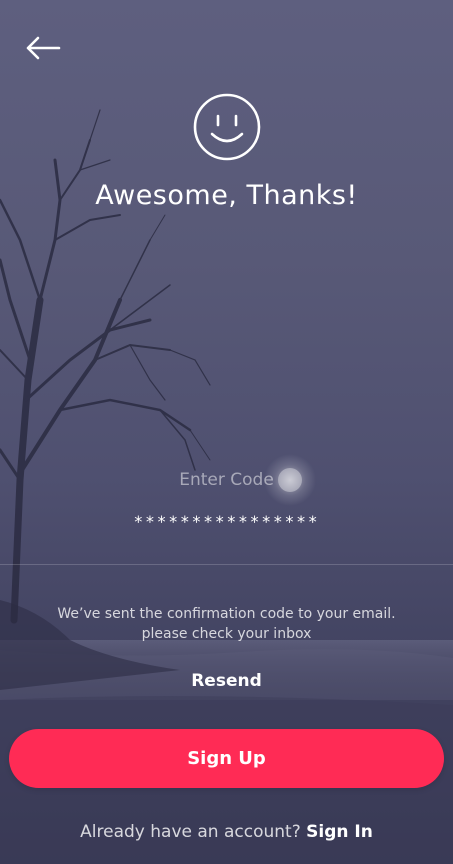  Describe the element at coordinates (226, 50) in the screenshot. I see `top-bar` at that location.